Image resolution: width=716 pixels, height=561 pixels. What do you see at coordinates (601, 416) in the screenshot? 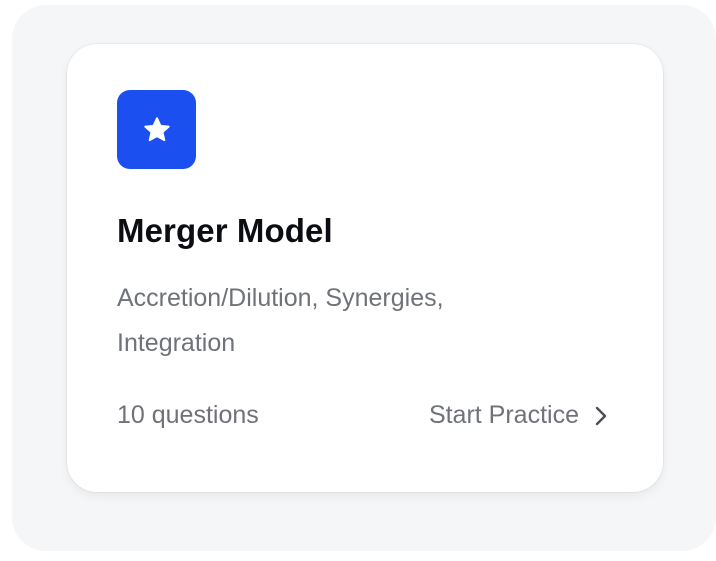
I see `chevron-right-icon` at bounding box center [601, 416].